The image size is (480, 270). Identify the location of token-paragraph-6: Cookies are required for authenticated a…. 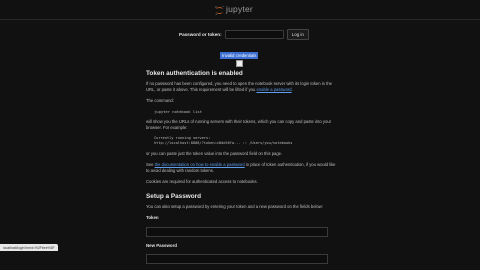
(202, 181).